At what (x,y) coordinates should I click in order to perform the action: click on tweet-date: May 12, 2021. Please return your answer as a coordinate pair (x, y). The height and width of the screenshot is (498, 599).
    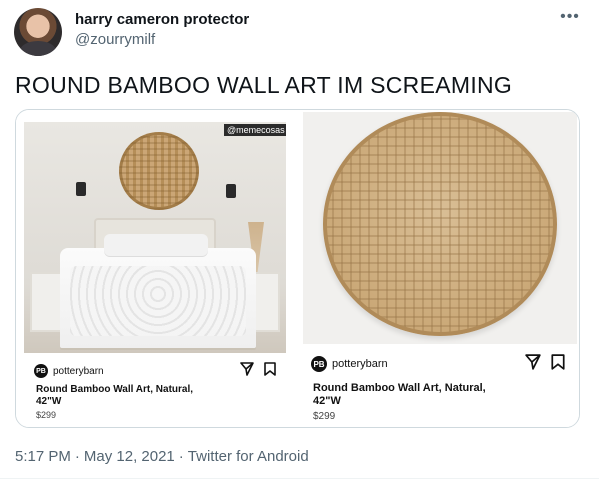
    Looking at the image, I should click on (129, 456).